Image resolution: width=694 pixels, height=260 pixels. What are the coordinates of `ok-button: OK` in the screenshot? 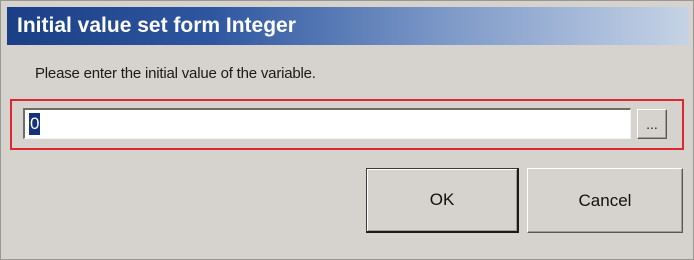 It's located at (442, 200).